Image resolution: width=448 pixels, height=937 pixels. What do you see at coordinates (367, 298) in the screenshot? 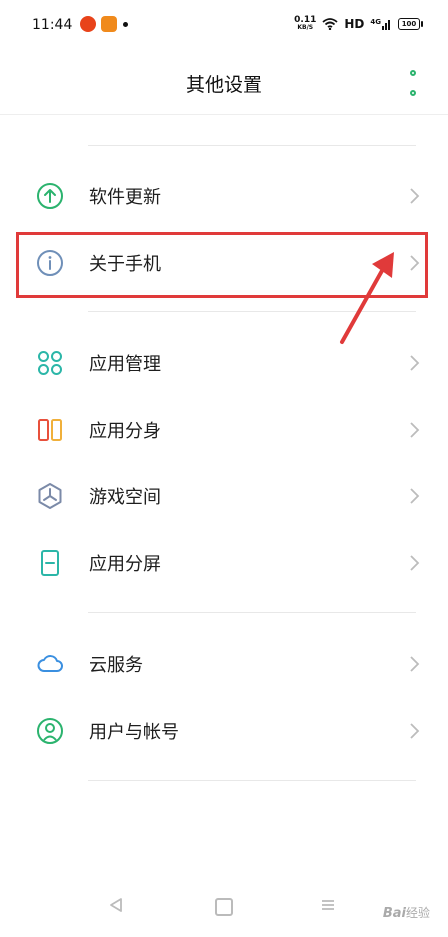
I see `annotation-arrow-icon` at bounding box center [367, 298].